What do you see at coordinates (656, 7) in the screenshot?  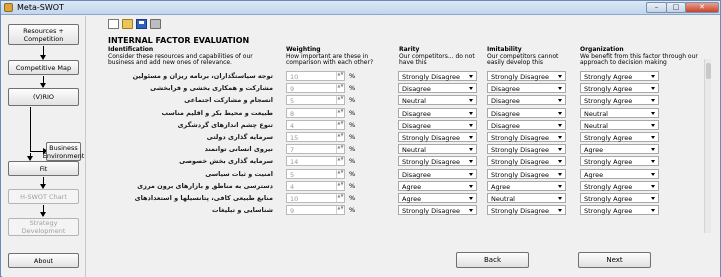 I see `minimize-button: –` at bounding box center [656, 7].